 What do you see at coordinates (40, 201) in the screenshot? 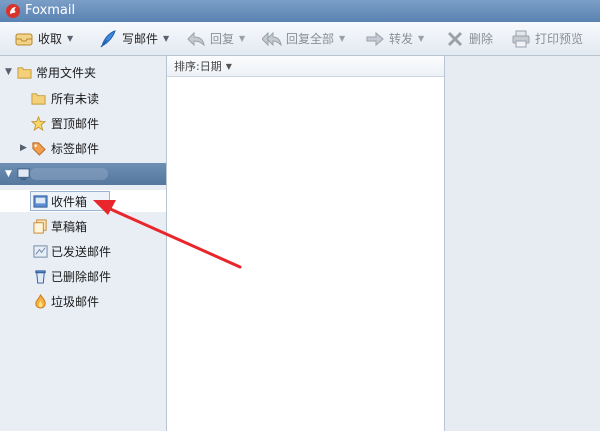
I see `inbox-icon` at bounding box center [40, 201].